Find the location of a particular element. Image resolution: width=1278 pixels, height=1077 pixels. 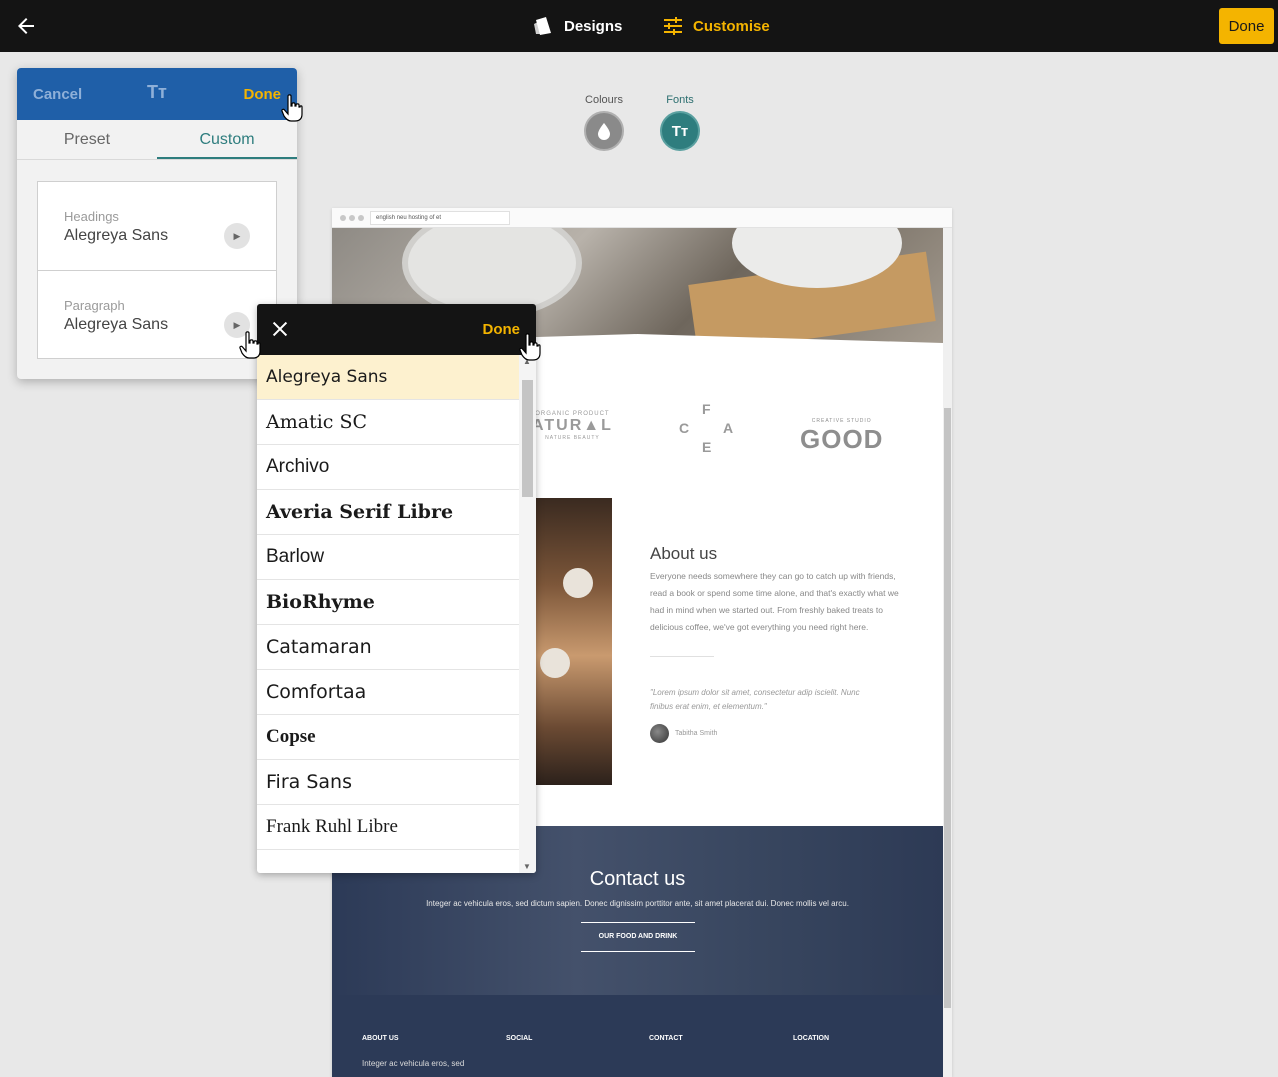

done-button: Done is located at coordinates (1246, 26).